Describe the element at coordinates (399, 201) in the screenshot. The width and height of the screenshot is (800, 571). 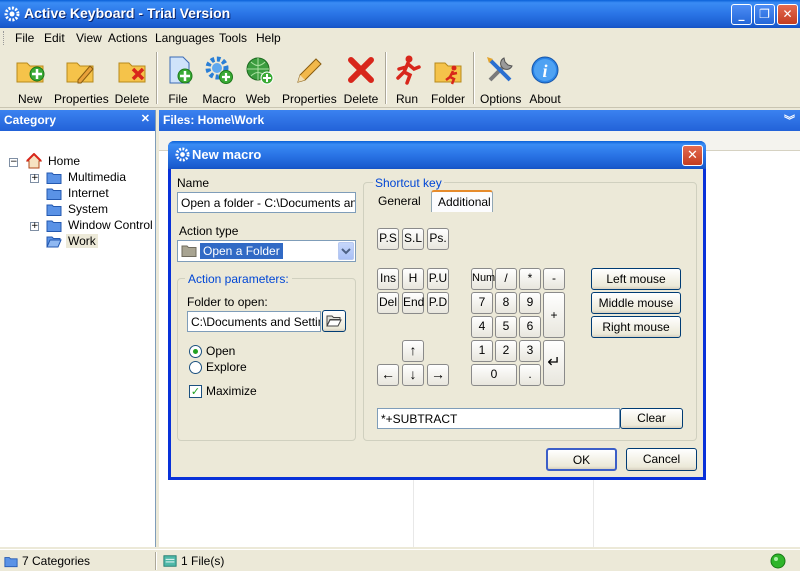
I see `tab-general: General` at that location.